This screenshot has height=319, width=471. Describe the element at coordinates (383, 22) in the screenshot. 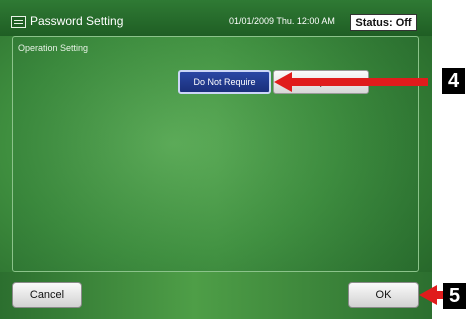

I see `status-badge: Status: Off` at that location.